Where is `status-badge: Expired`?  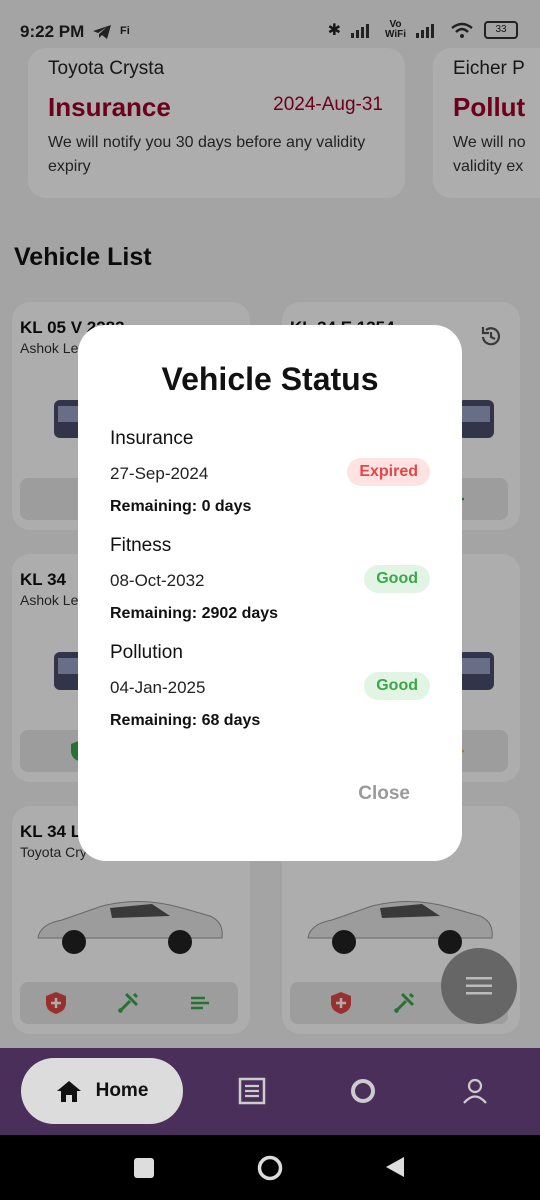 status-badge: Expired is located at coordinates (388, 472).